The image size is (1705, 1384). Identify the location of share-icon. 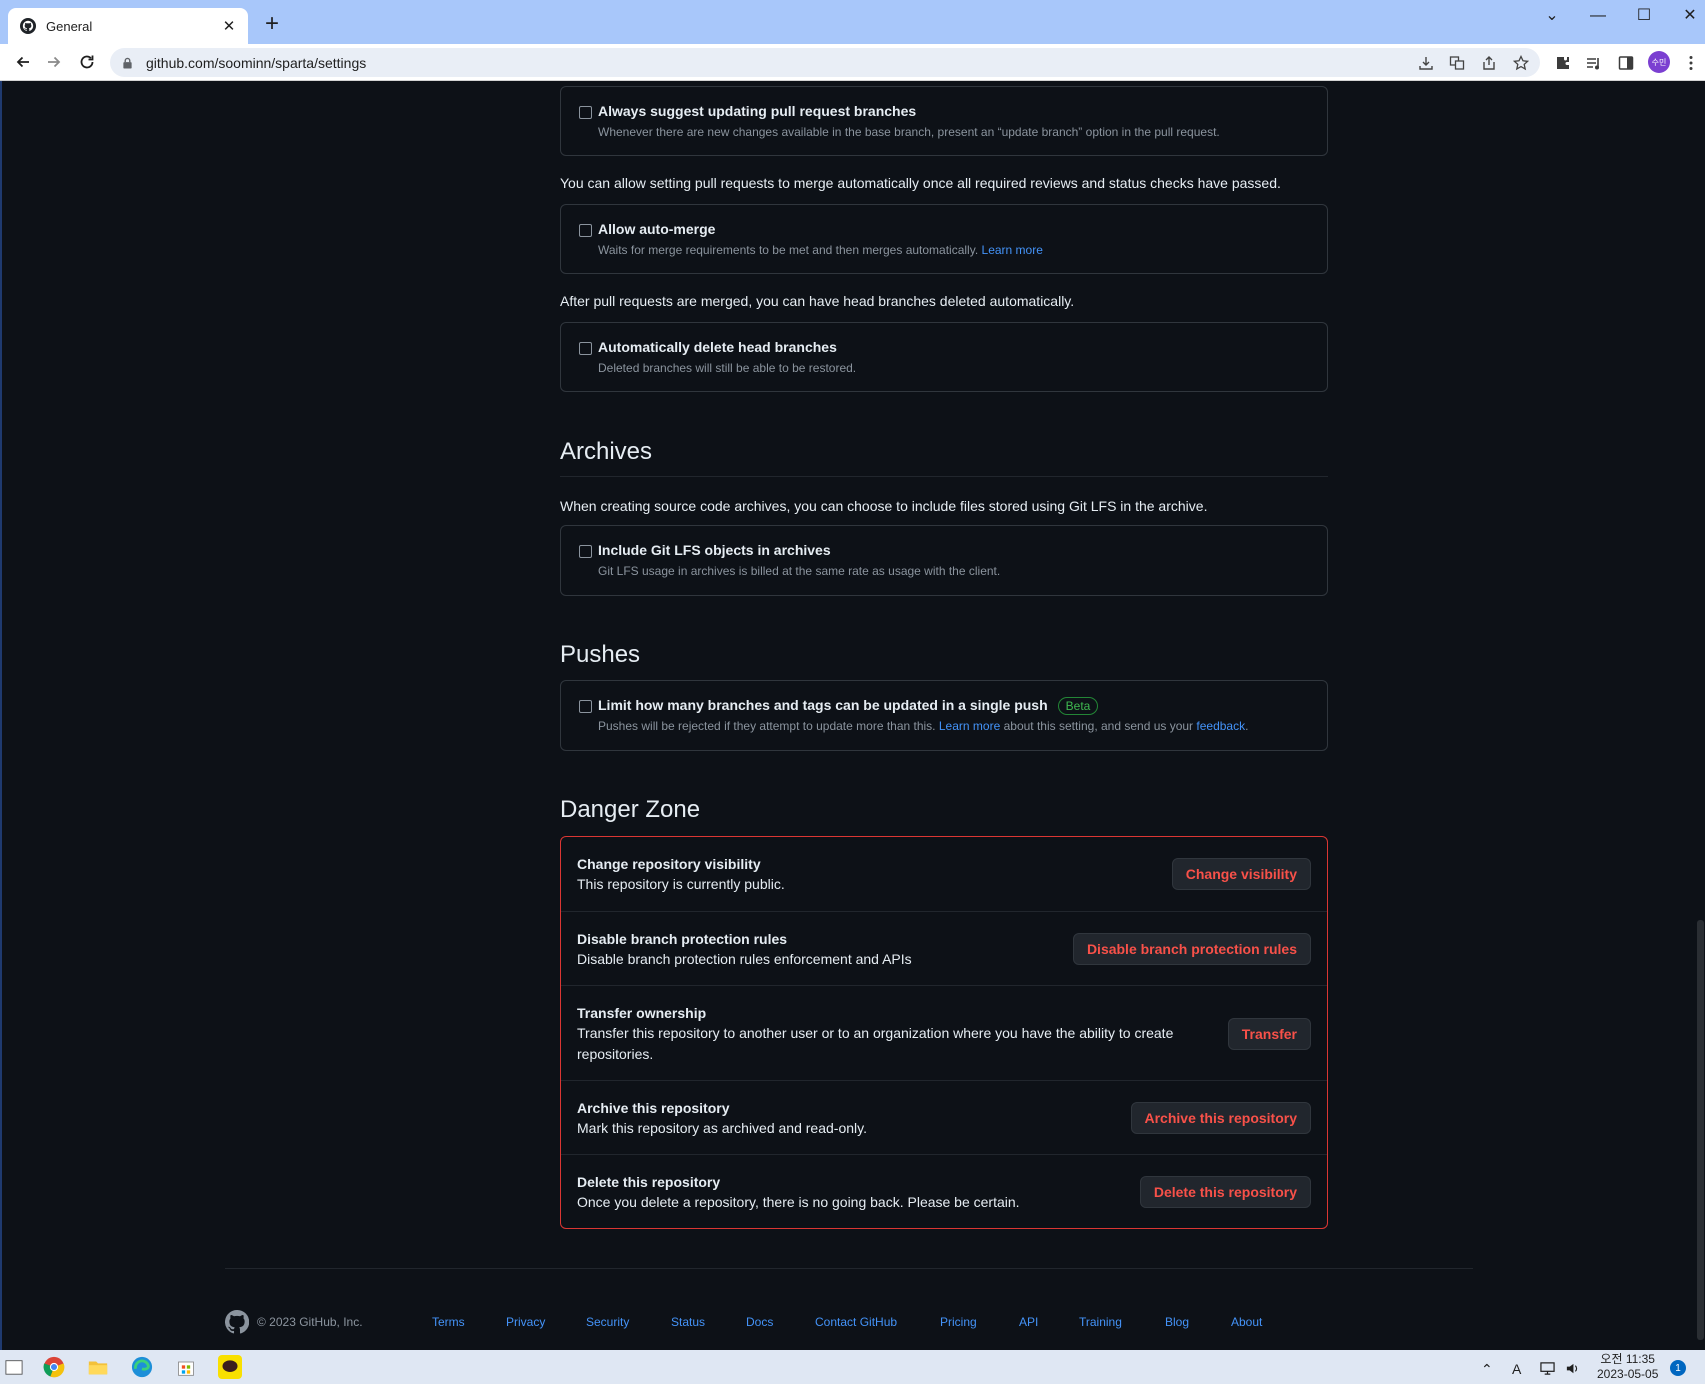
(1489, 63).